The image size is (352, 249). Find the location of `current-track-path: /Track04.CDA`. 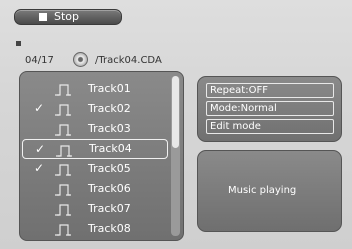

current-track-path: /Track04.CDA is located at coordinates (128, 60).